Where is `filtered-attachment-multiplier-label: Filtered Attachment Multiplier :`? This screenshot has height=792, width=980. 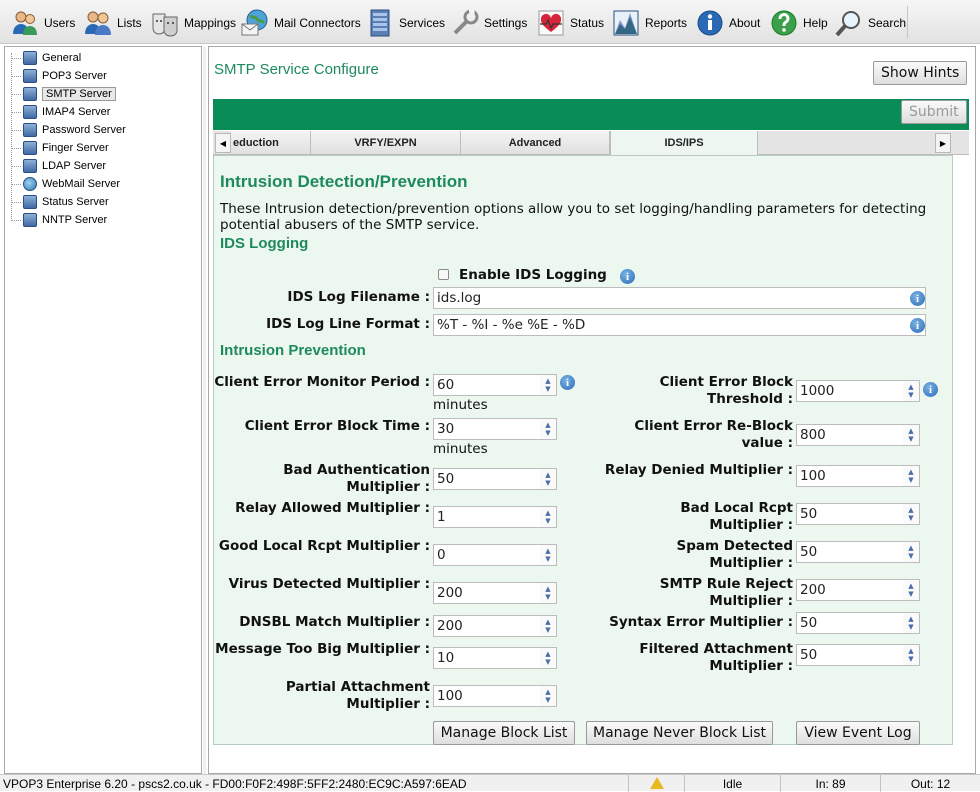
filtered-attachment-multiplier-label: Filtered Attachment Multiplier : is located at coordinates (716, 657).